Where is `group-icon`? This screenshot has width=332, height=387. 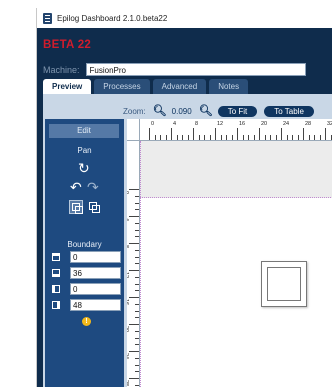
group-icon is located at coordinates (76, 207).